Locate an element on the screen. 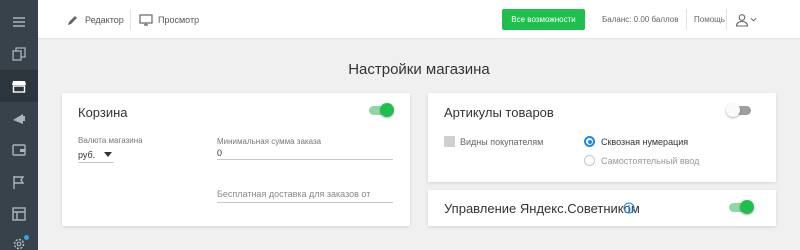 The image size is (800, 250). currency-label: Валюта магазина is located at coordinates (110, 140).